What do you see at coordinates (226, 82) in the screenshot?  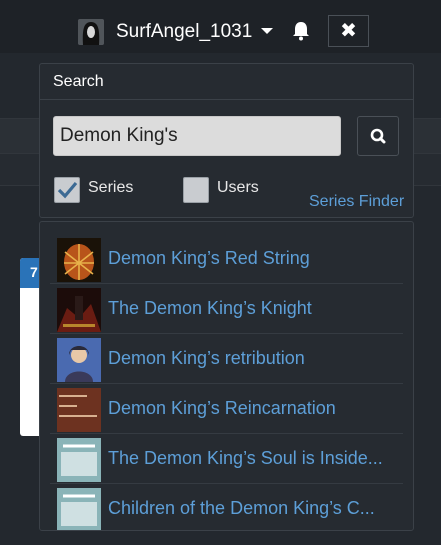 I see `search-panel-title: Search` at bounding box center [226, 82].